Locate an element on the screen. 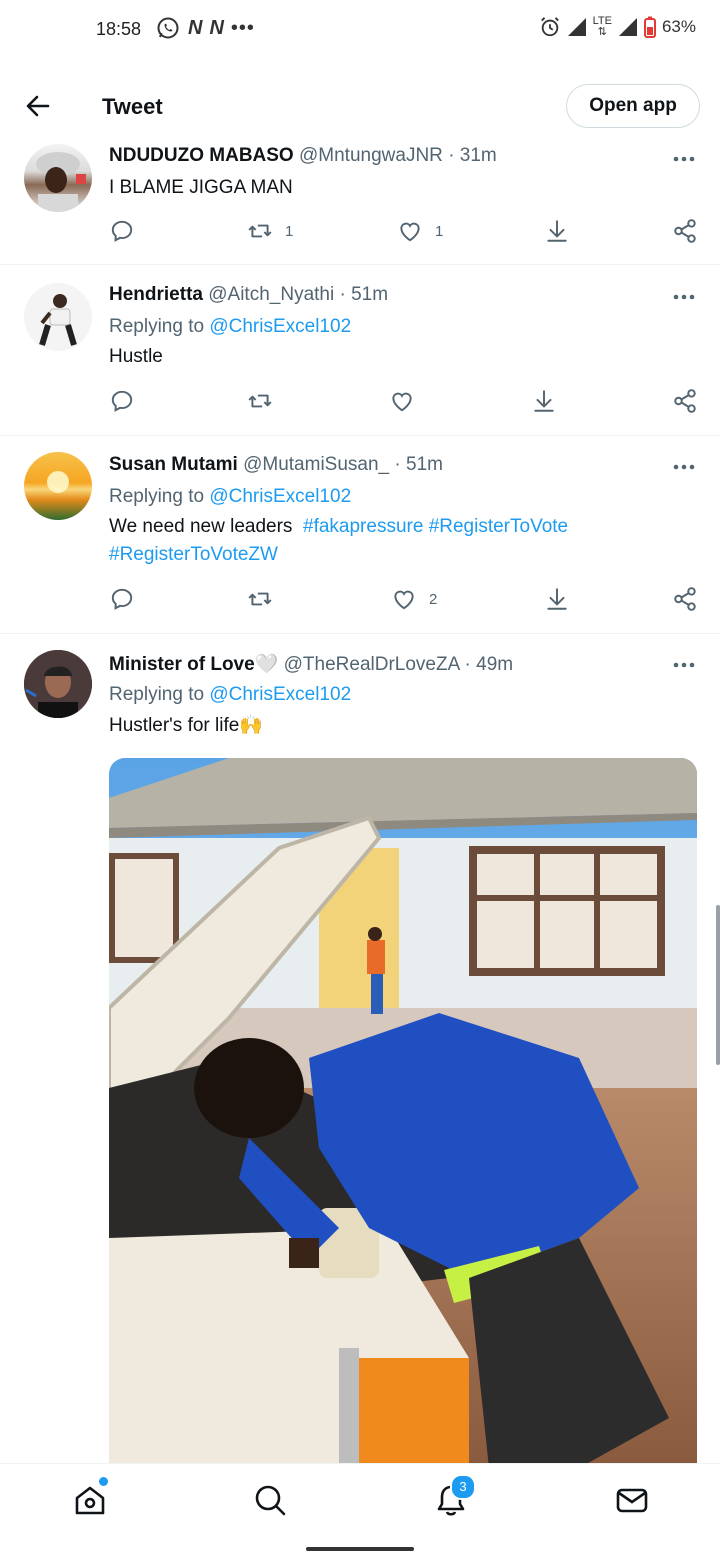  whatsapp-icon is located at coordinates (168, 28).